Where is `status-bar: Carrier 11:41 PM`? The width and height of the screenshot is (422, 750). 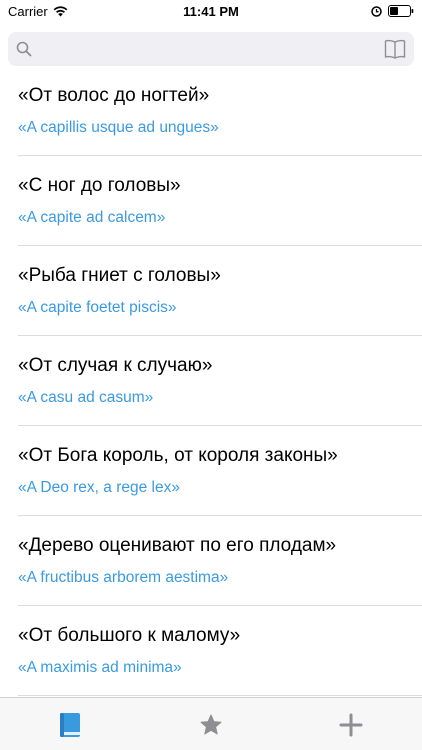 status-bar: Carrier 11:41 PM is located at coordinates (211, 12).